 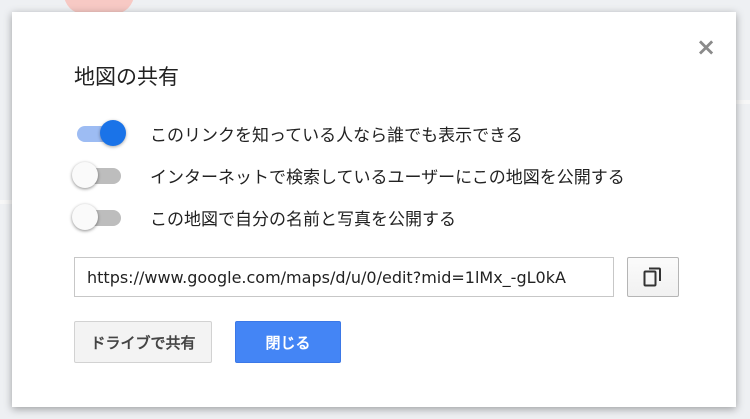 What do you see at coordinates (336, 135) in the screenshot?
I see `option-label: このリンクを知っている人なら誰でも表示できる` at bounding box center [336, 135].